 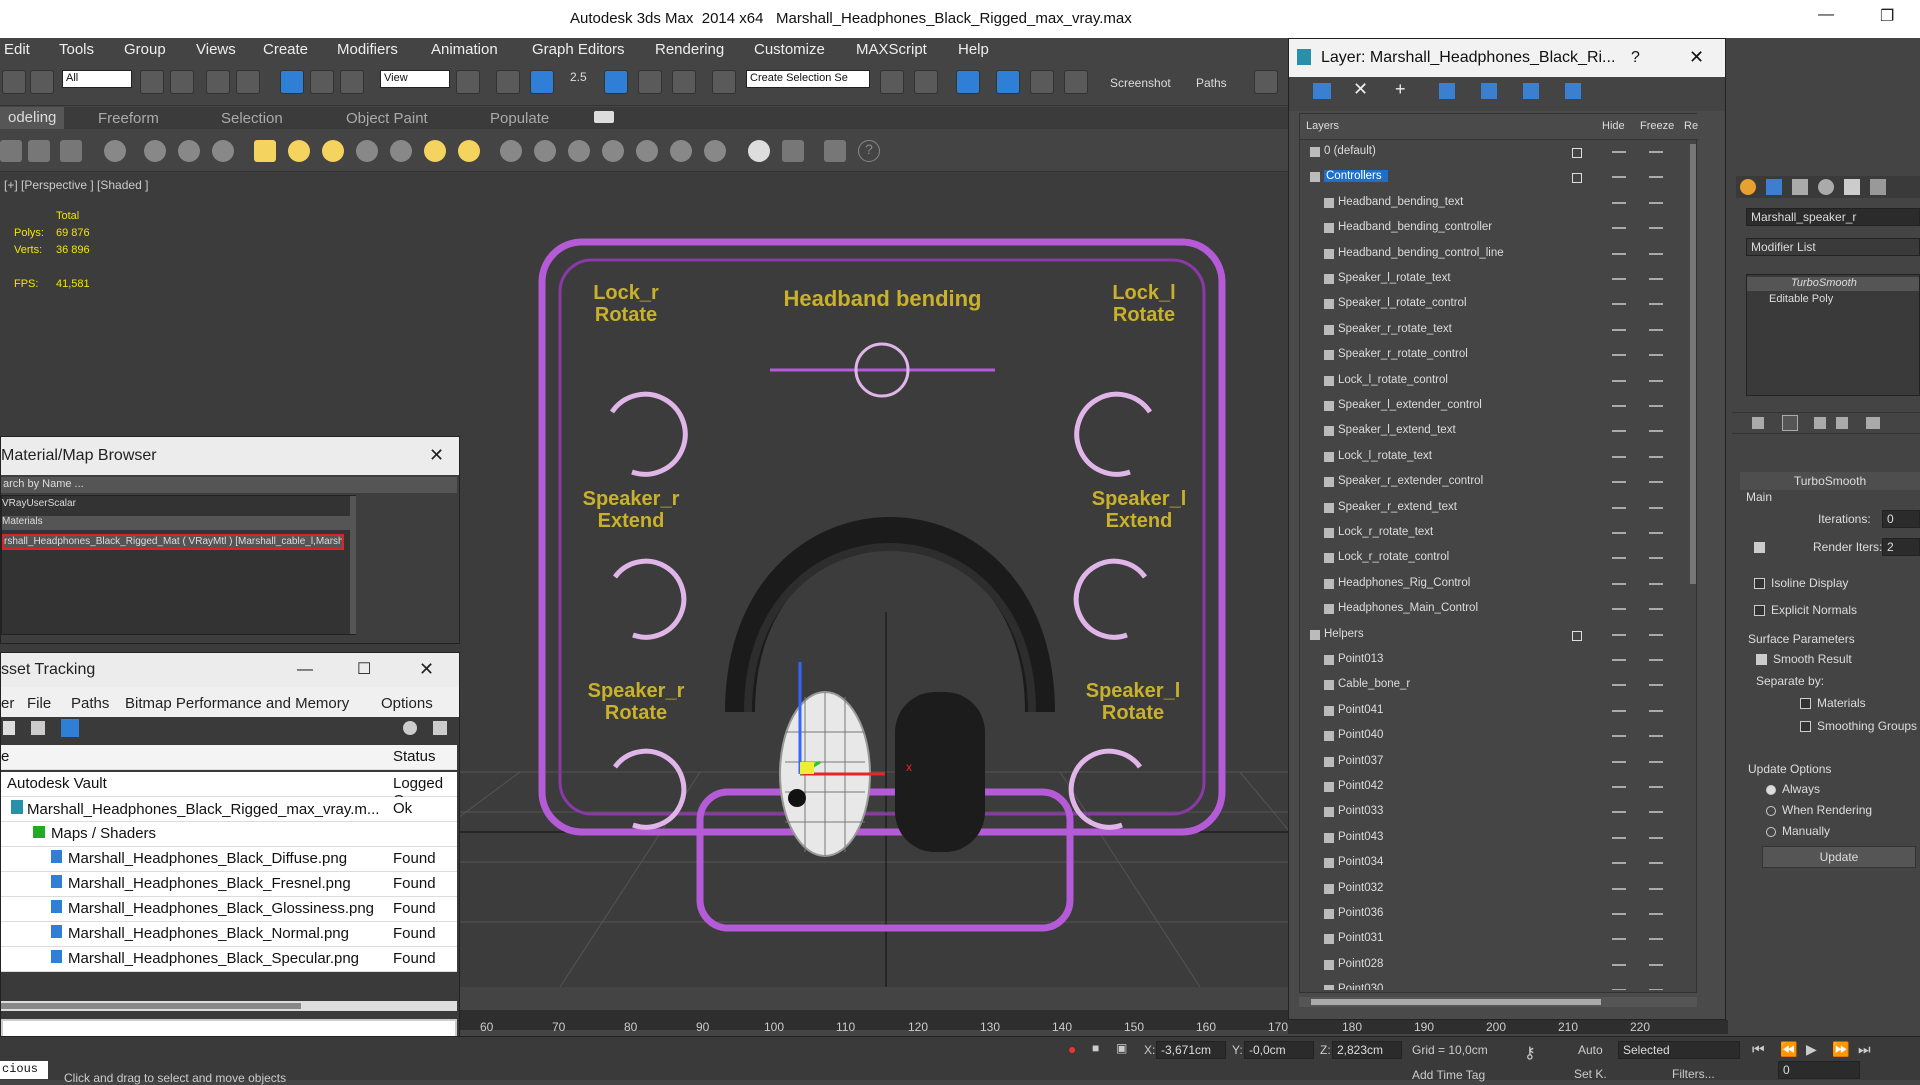 I want to click on move-icon, so click(x=292, y=82).